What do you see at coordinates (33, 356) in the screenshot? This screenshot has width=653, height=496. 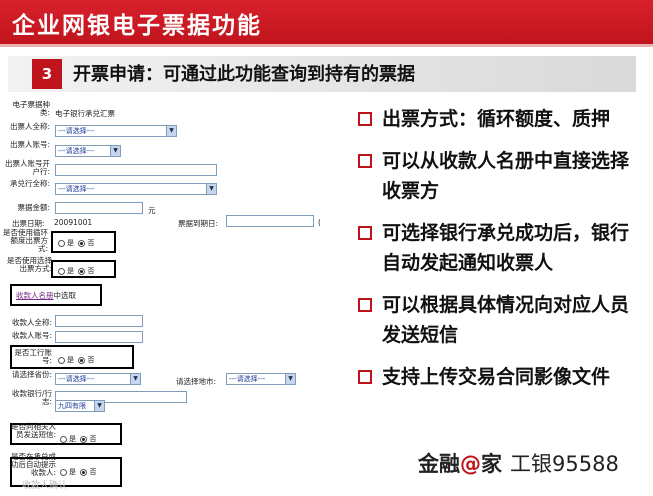 I see `icbc-account-label: 是否工行账号:` at bounding box center [33, 356].